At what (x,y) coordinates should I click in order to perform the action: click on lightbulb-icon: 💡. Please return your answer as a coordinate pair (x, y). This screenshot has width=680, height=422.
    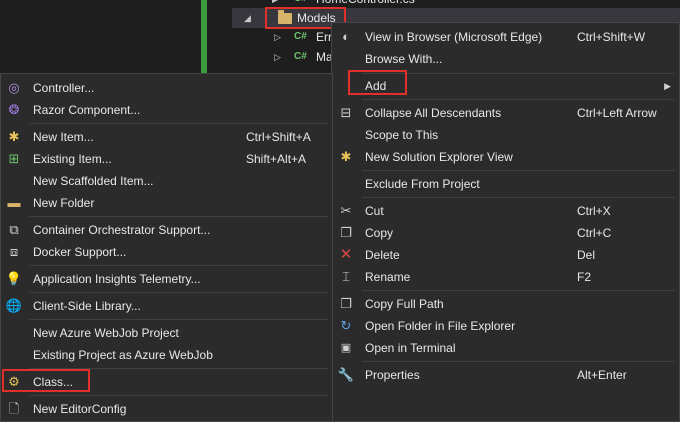
    Looking at the image, I should click on (14, 278).